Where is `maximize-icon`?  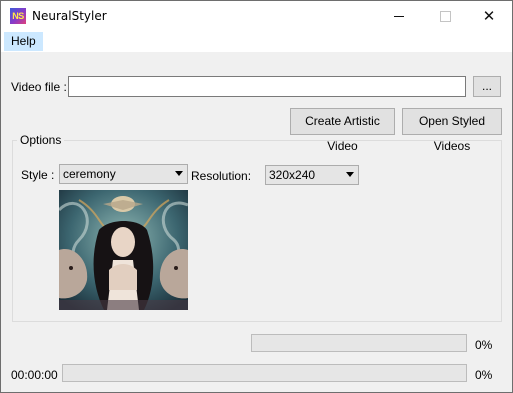 maximize-icon is located at coordinates (445, 16).